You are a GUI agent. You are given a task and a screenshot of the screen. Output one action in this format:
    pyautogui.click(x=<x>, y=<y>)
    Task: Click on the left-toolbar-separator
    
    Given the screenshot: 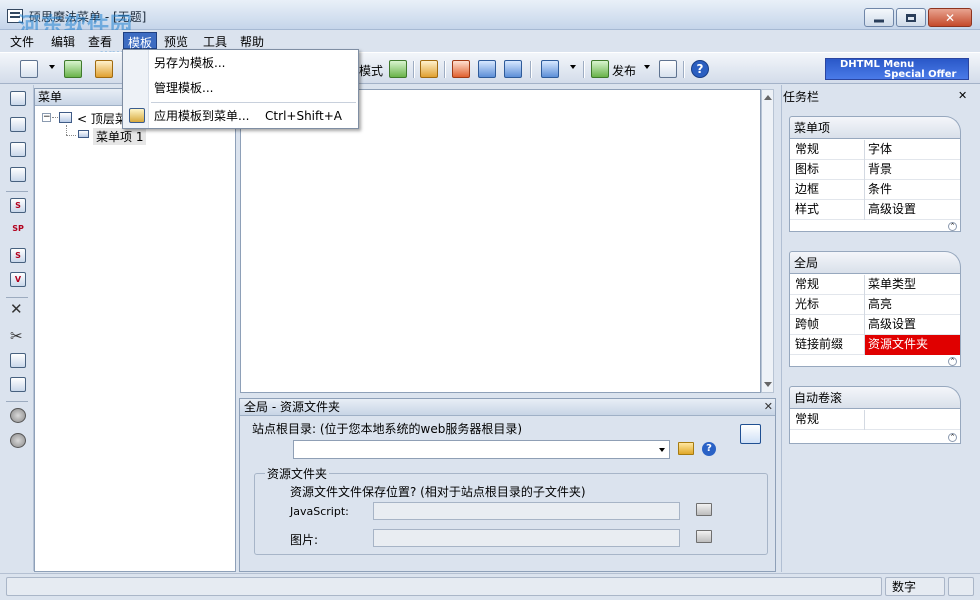 What is the action you would take?
    pyautogui.click(x=17, y=401)
    